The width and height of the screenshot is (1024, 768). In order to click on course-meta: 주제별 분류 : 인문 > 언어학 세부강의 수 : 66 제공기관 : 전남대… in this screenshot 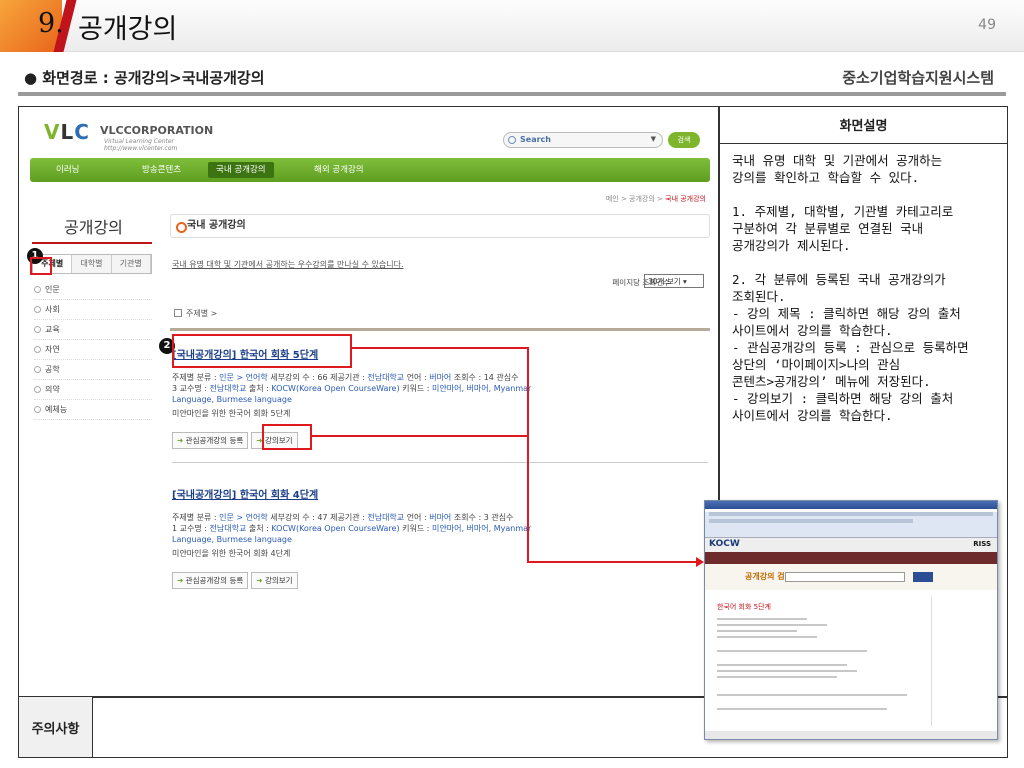, I will do `click(440, 388)`.